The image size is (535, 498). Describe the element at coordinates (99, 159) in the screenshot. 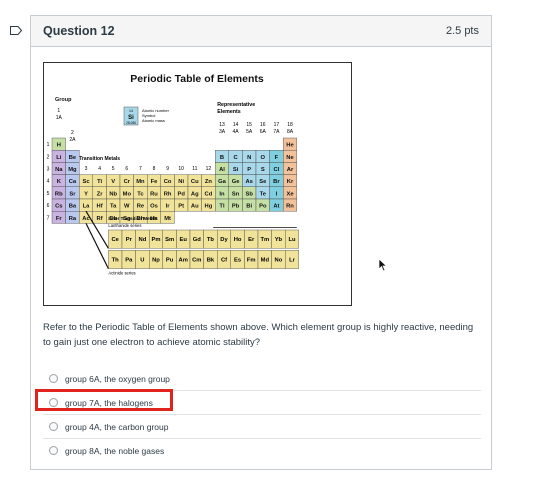

I see `transition-label: Transition Metals` at that location.